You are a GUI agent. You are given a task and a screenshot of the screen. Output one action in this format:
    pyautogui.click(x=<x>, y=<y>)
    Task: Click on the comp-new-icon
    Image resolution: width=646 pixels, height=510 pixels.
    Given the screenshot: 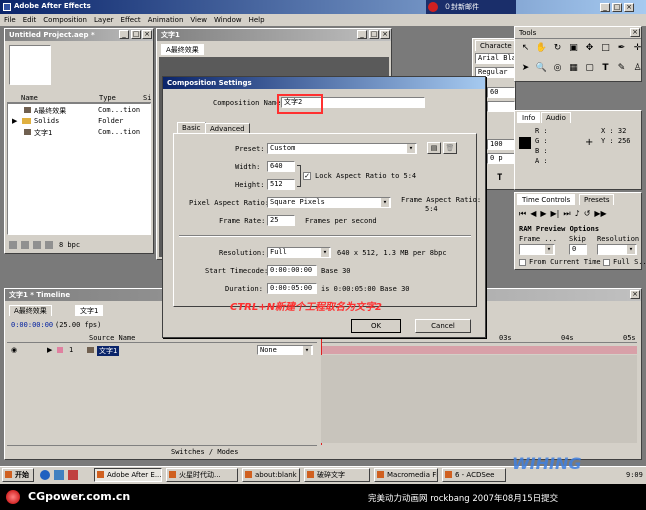 What is the action you would take?
    pyautogui.click(x=37, y=245)
    